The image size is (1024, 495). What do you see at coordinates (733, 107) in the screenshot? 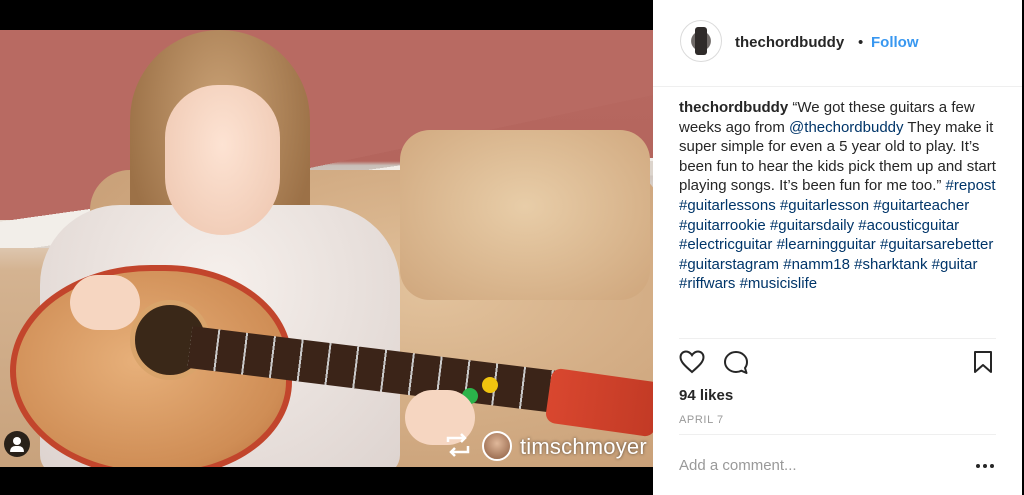
I see `caption-username: thechordbuddy` at bounding box center [733, 107].